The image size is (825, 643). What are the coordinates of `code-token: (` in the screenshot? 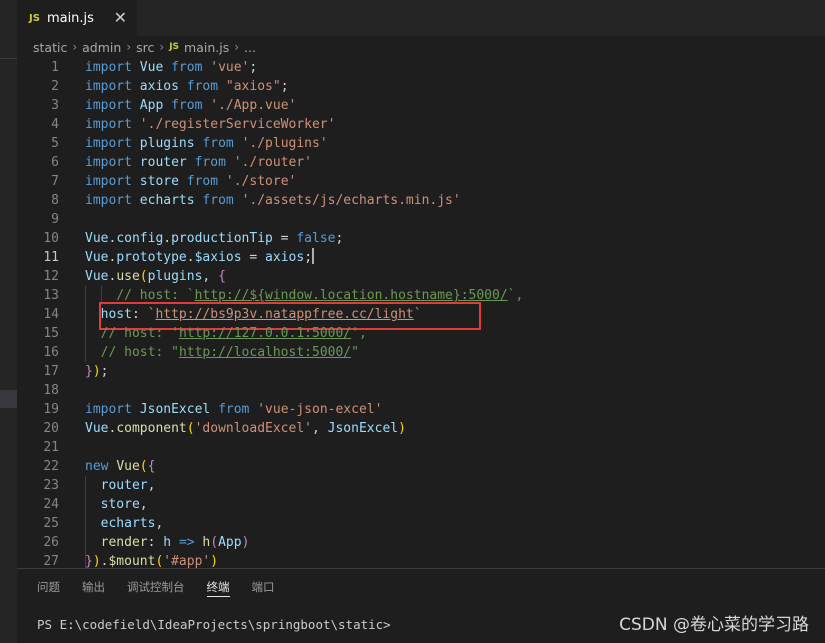 It's located at (143, 466).